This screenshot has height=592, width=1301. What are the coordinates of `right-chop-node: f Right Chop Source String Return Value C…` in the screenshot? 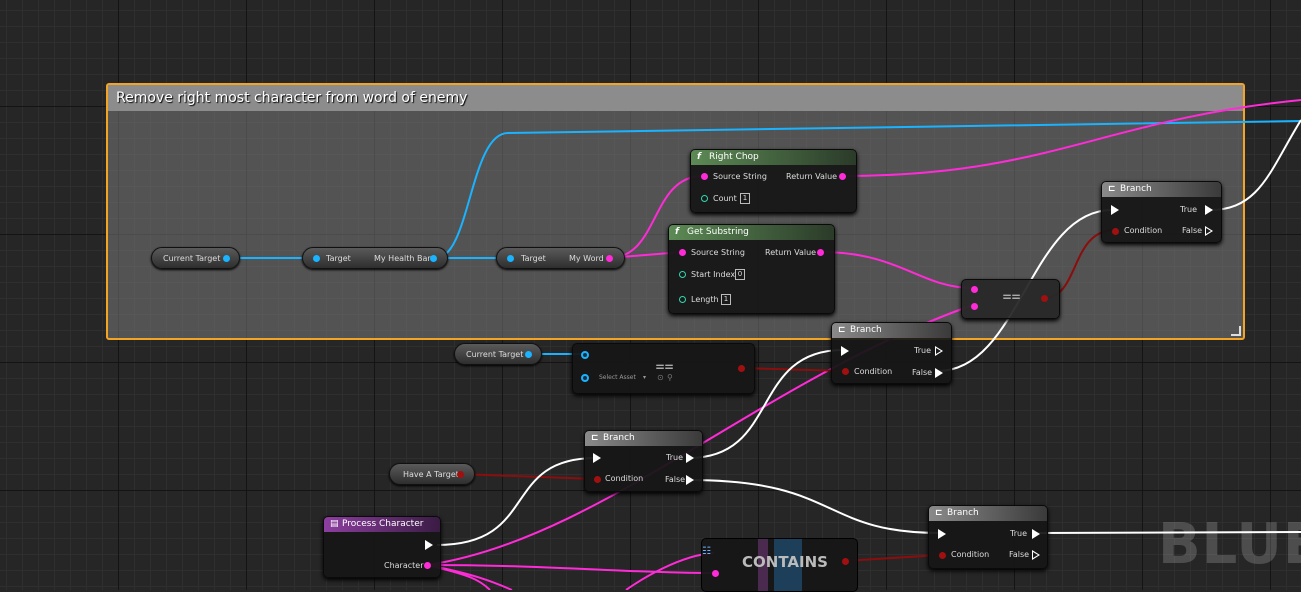 It's located at (773, 181).